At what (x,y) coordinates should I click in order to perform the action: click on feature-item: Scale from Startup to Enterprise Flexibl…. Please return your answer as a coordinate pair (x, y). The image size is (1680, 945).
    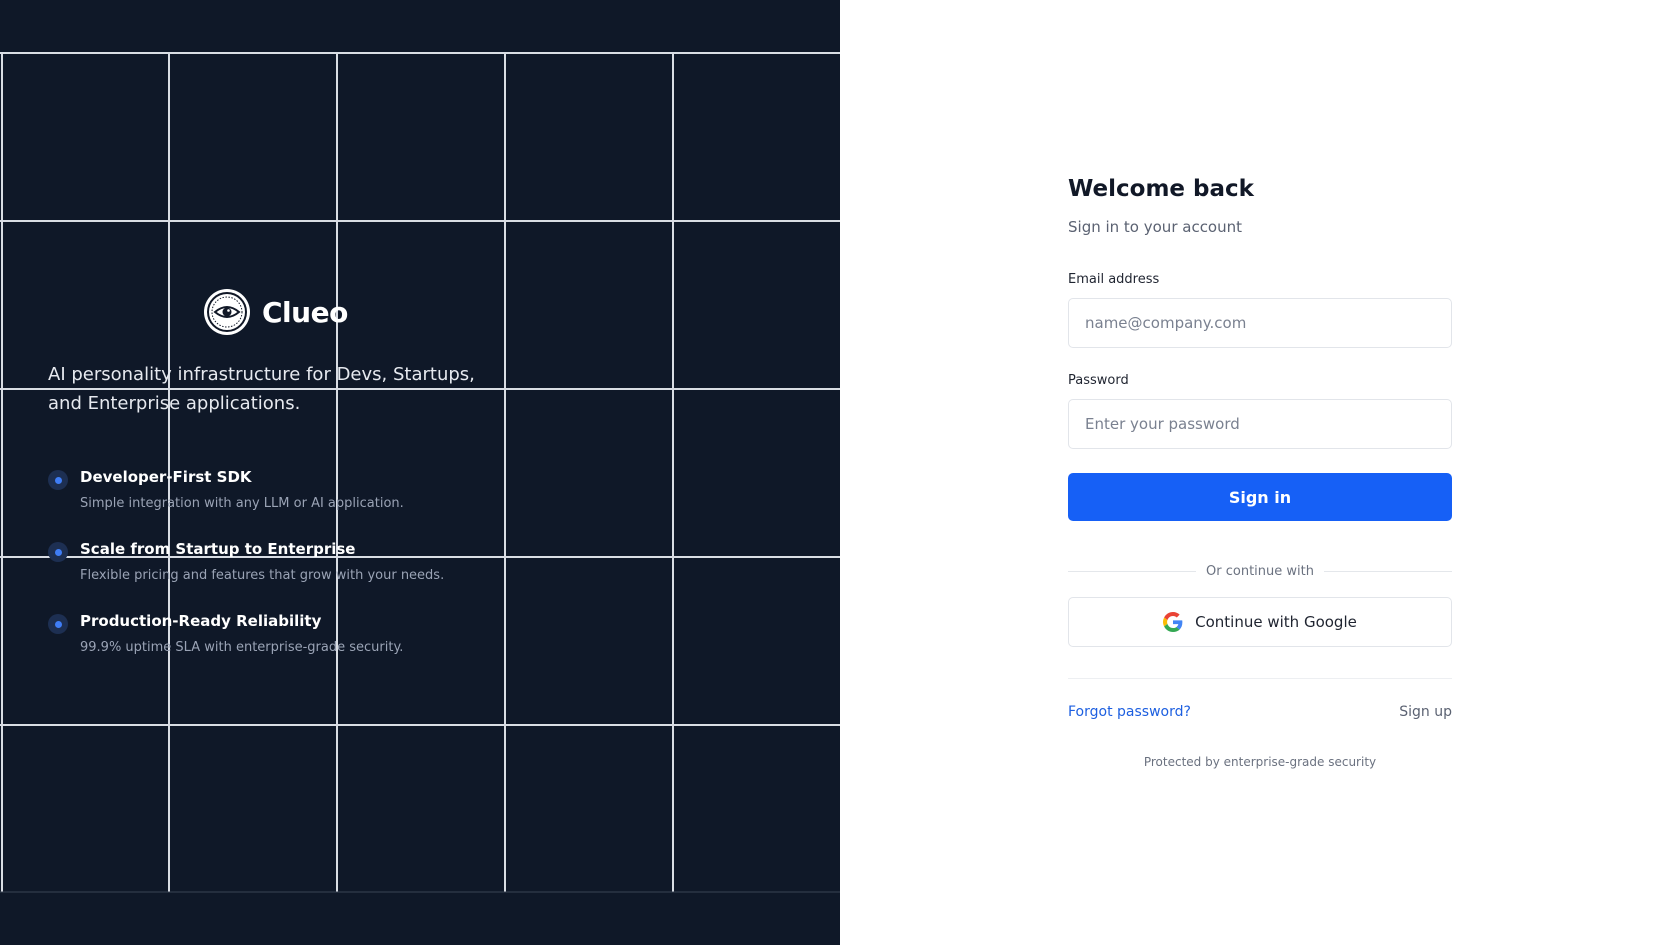
    Looking at the image, I should click on (278, 574).